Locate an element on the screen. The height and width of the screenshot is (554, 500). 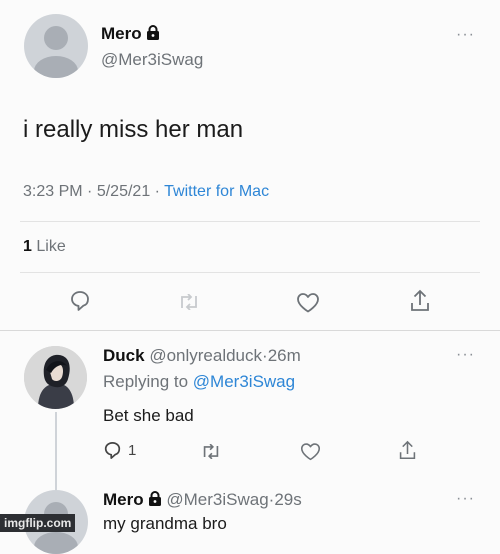
watermark: imgflip.com is located at coordinates (38, 523).